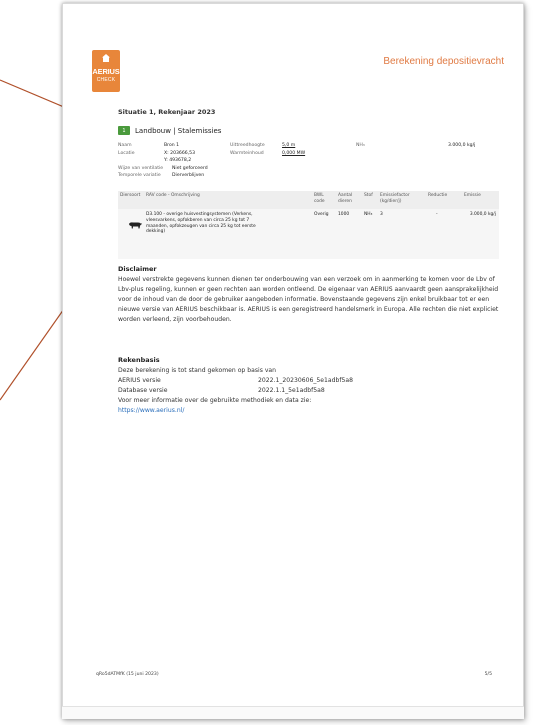  Describe the element at coordinates (293, 712) in the screenshot. I see `next-page-edge` at that location.